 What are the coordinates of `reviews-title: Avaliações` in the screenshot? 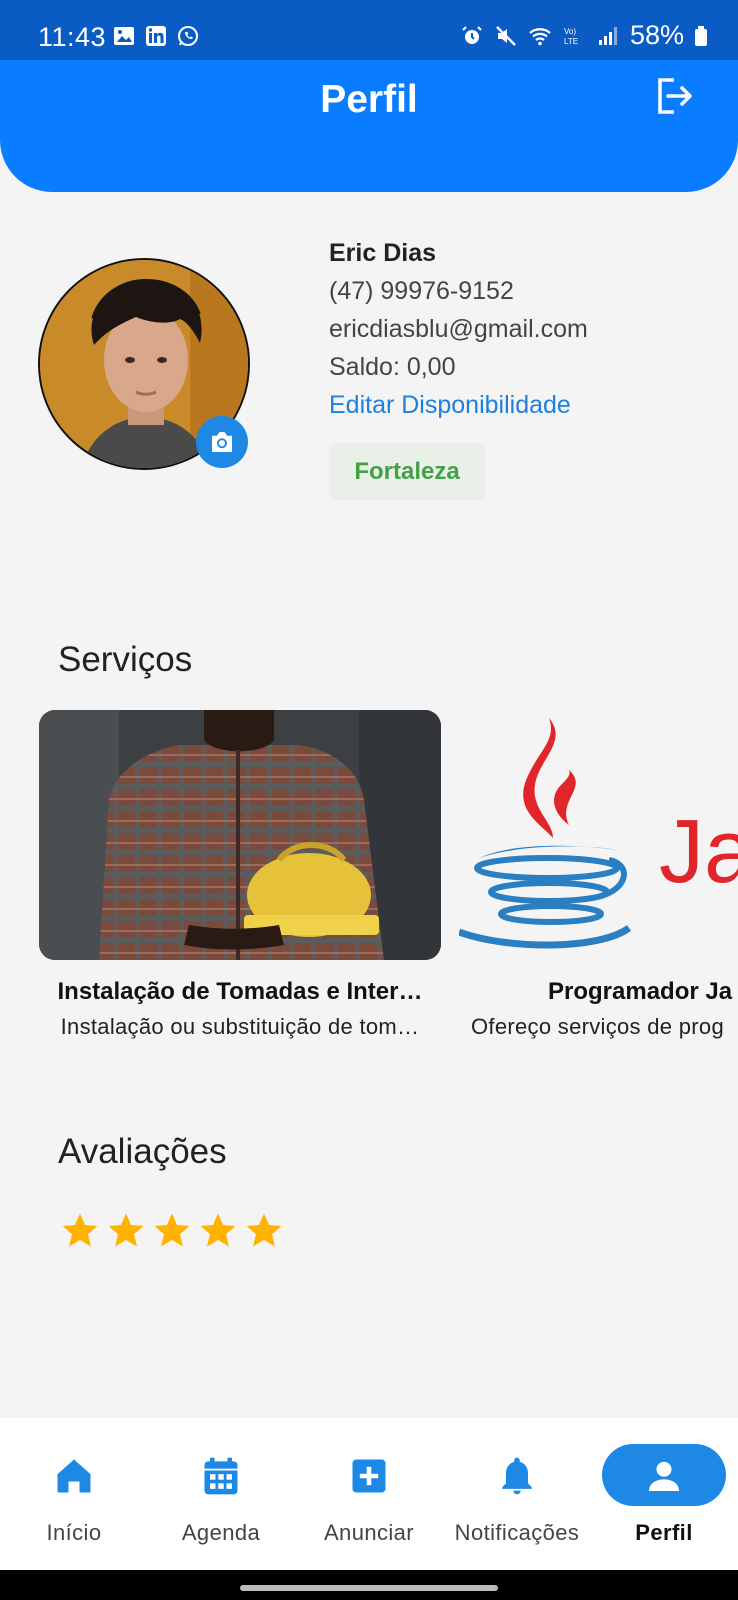 It's located at (142, 1151).